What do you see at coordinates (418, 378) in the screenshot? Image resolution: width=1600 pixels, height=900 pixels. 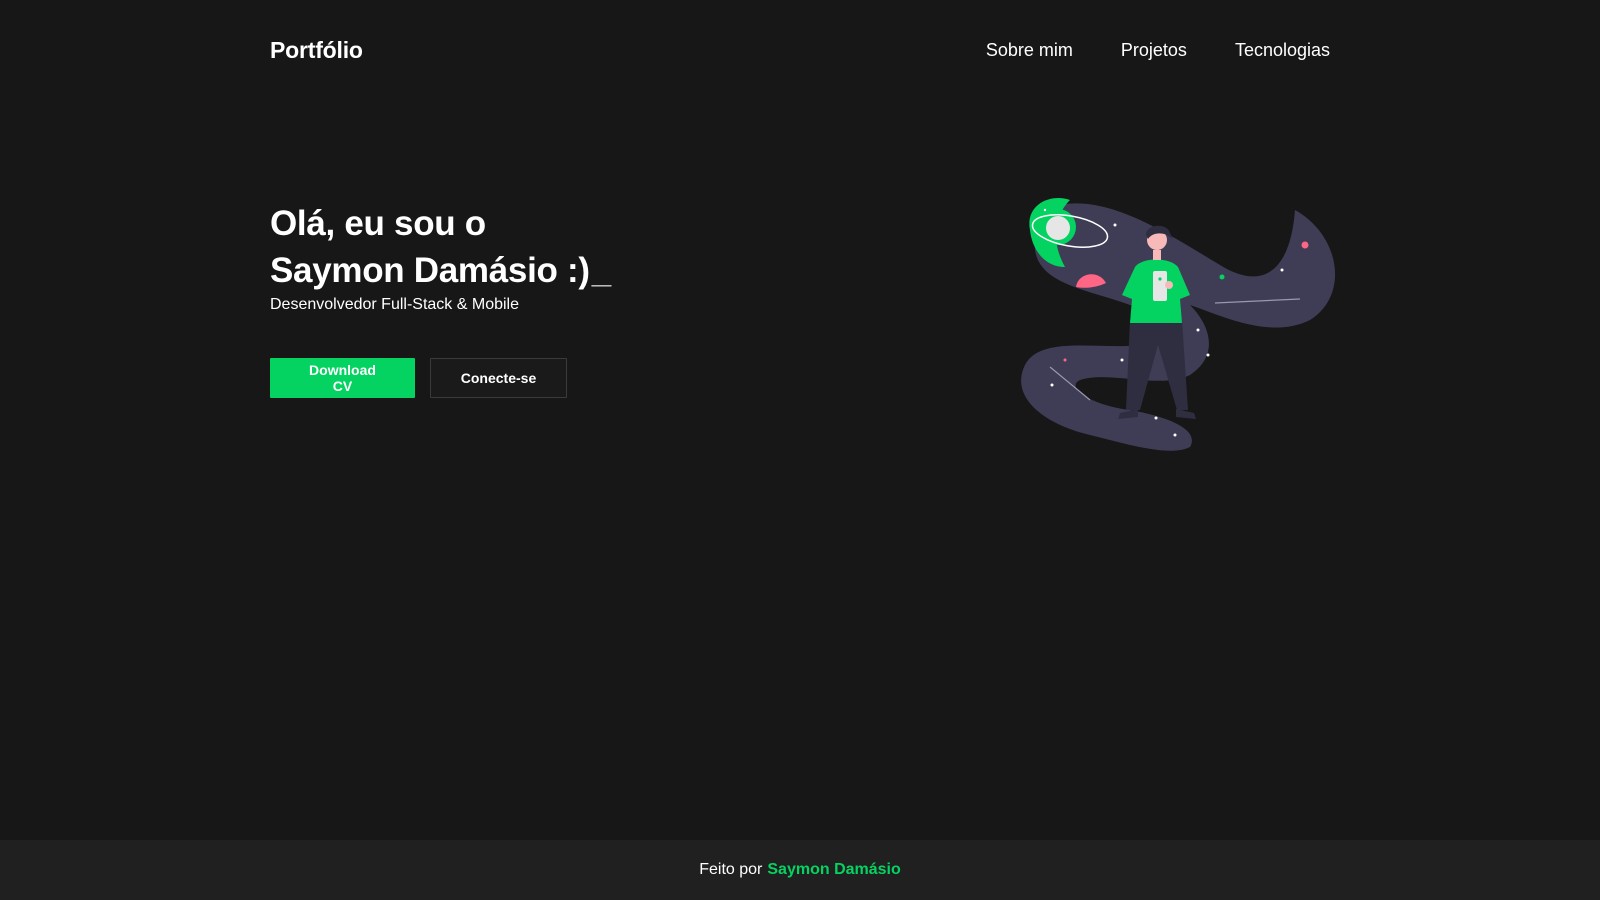 I see `hero-actions: Download CV Conecte-se` at bounding box center [418, 378].